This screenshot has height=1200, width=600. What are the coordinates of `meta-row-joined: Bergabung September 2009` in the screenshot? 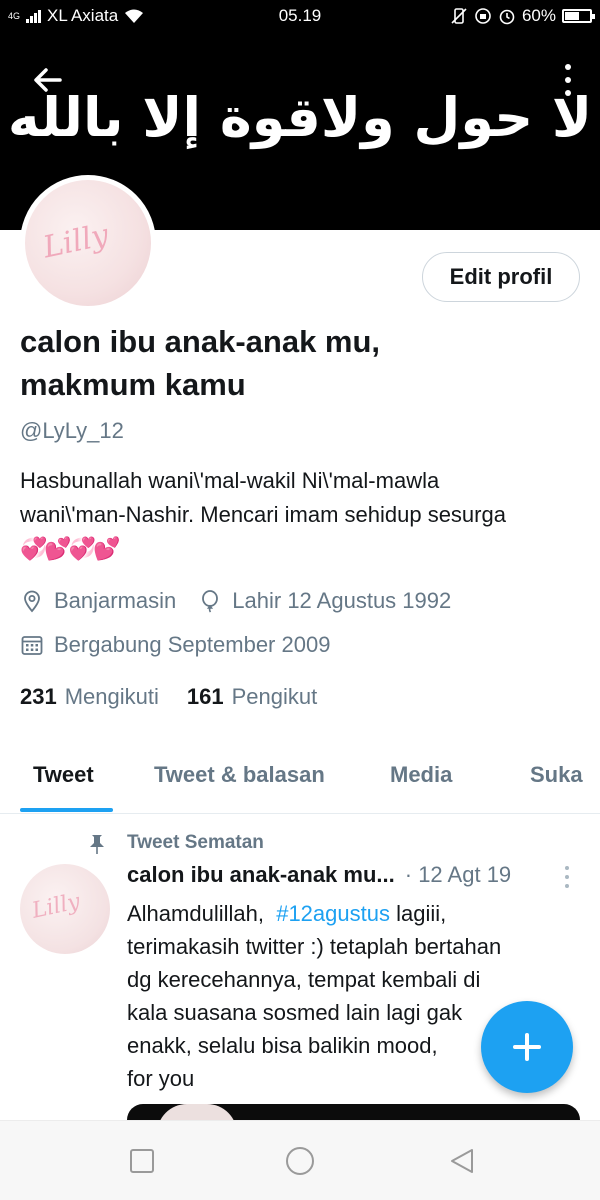 It's located at (175, 645).